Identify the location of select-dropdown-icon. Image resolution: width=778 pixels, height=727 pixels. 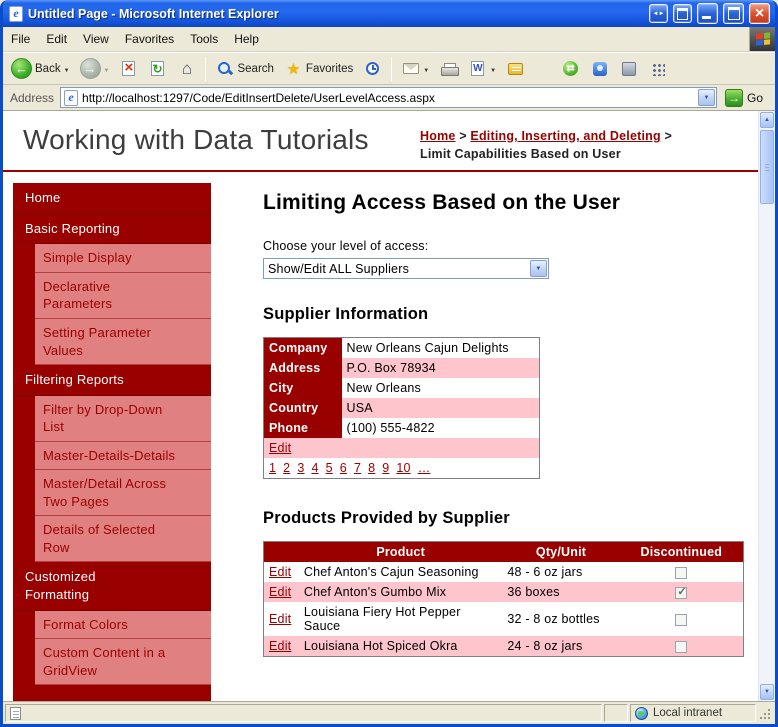
(538, 269).